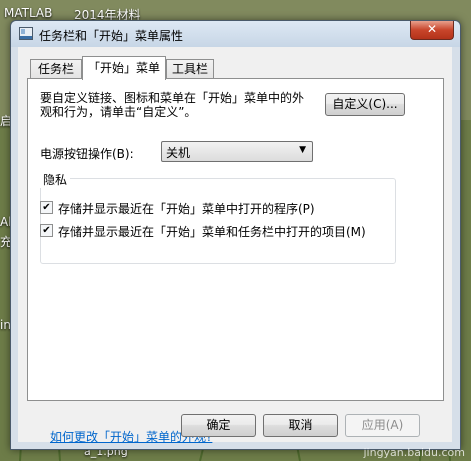  I want to click on recent-programs-label: 存储并显示最近在「开始」菜单中打开的程序(P), so click(186, 208).